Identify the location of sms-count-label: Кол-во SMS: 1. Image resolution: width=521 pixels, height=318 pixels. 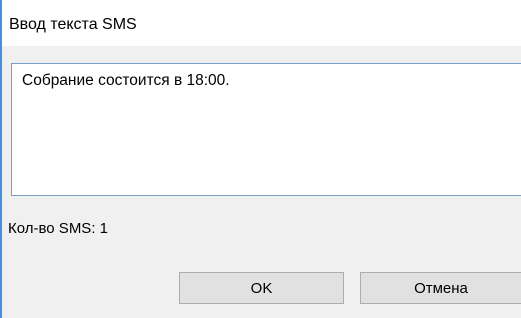
(58, 228).